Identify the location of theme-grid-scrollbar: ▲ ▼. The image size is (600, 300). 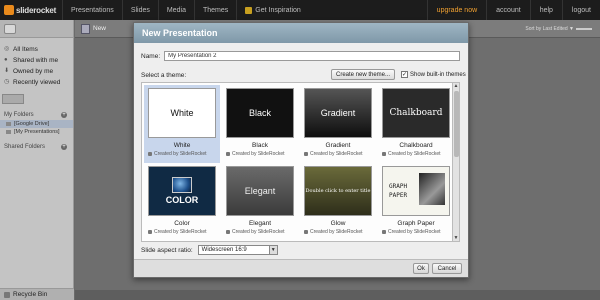
(456, 162).